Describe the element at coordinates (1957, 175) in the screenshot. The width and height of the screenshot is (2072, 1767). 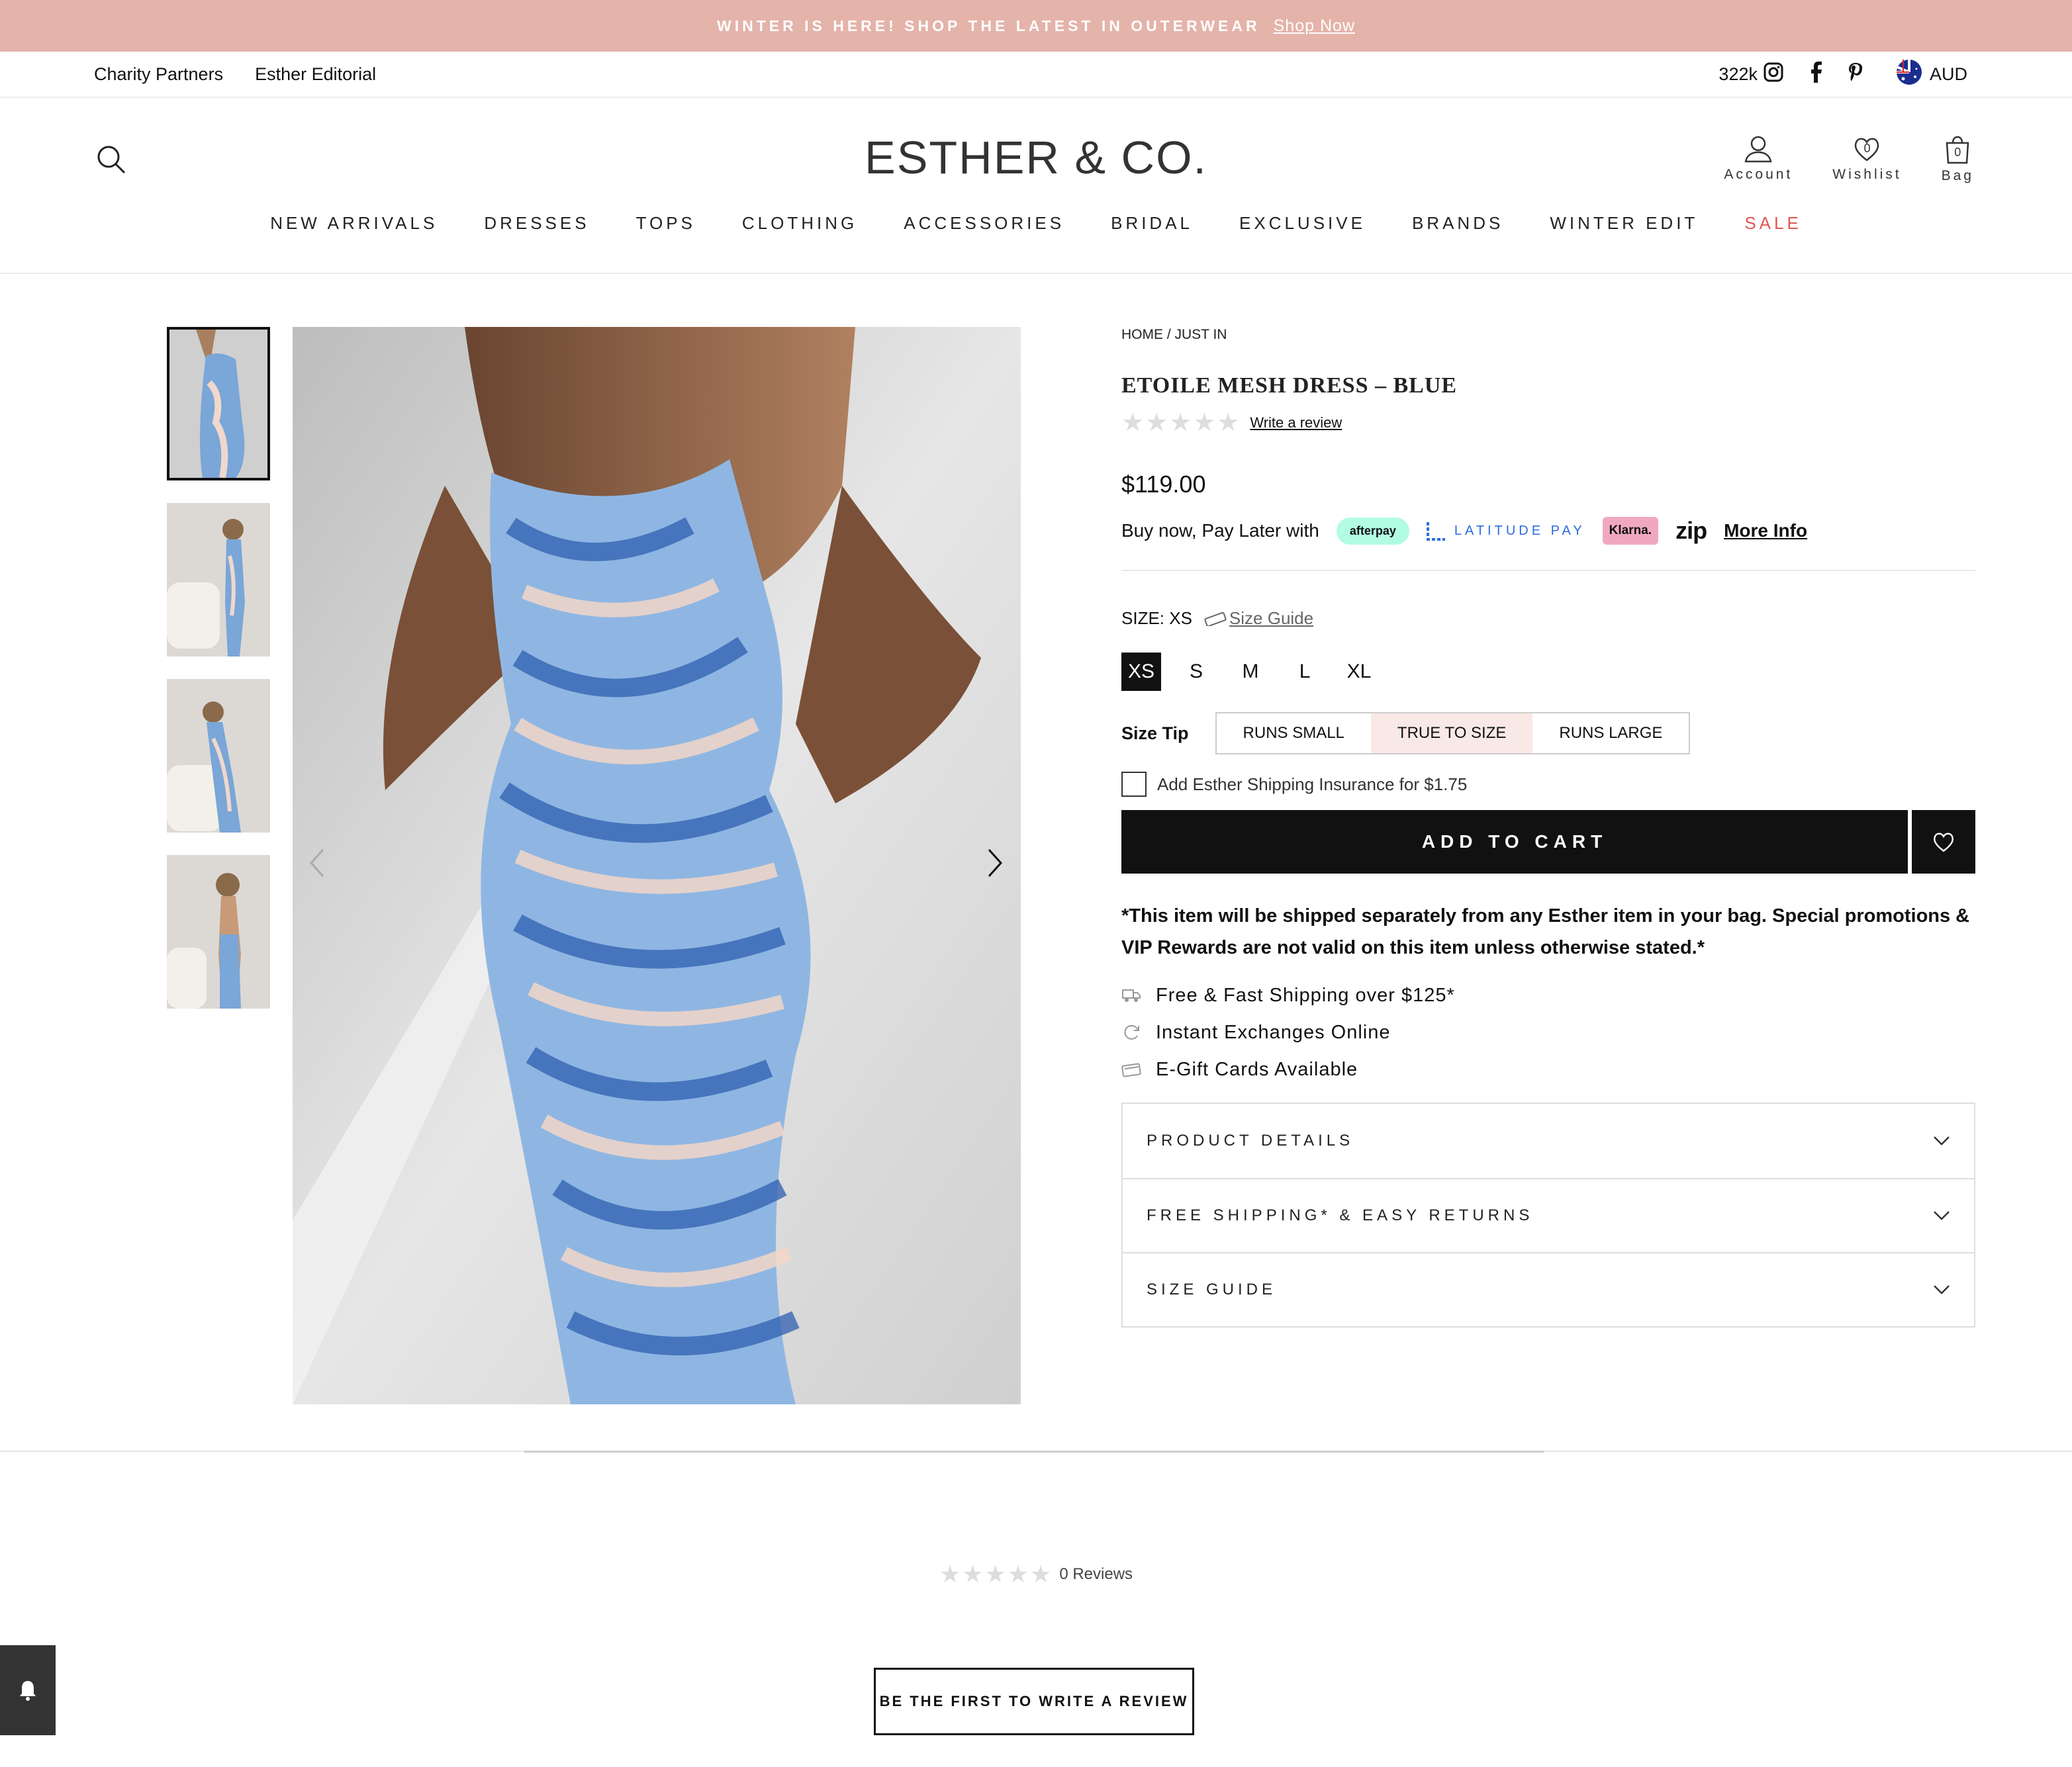
I see `bag-label: Bag` at that location.